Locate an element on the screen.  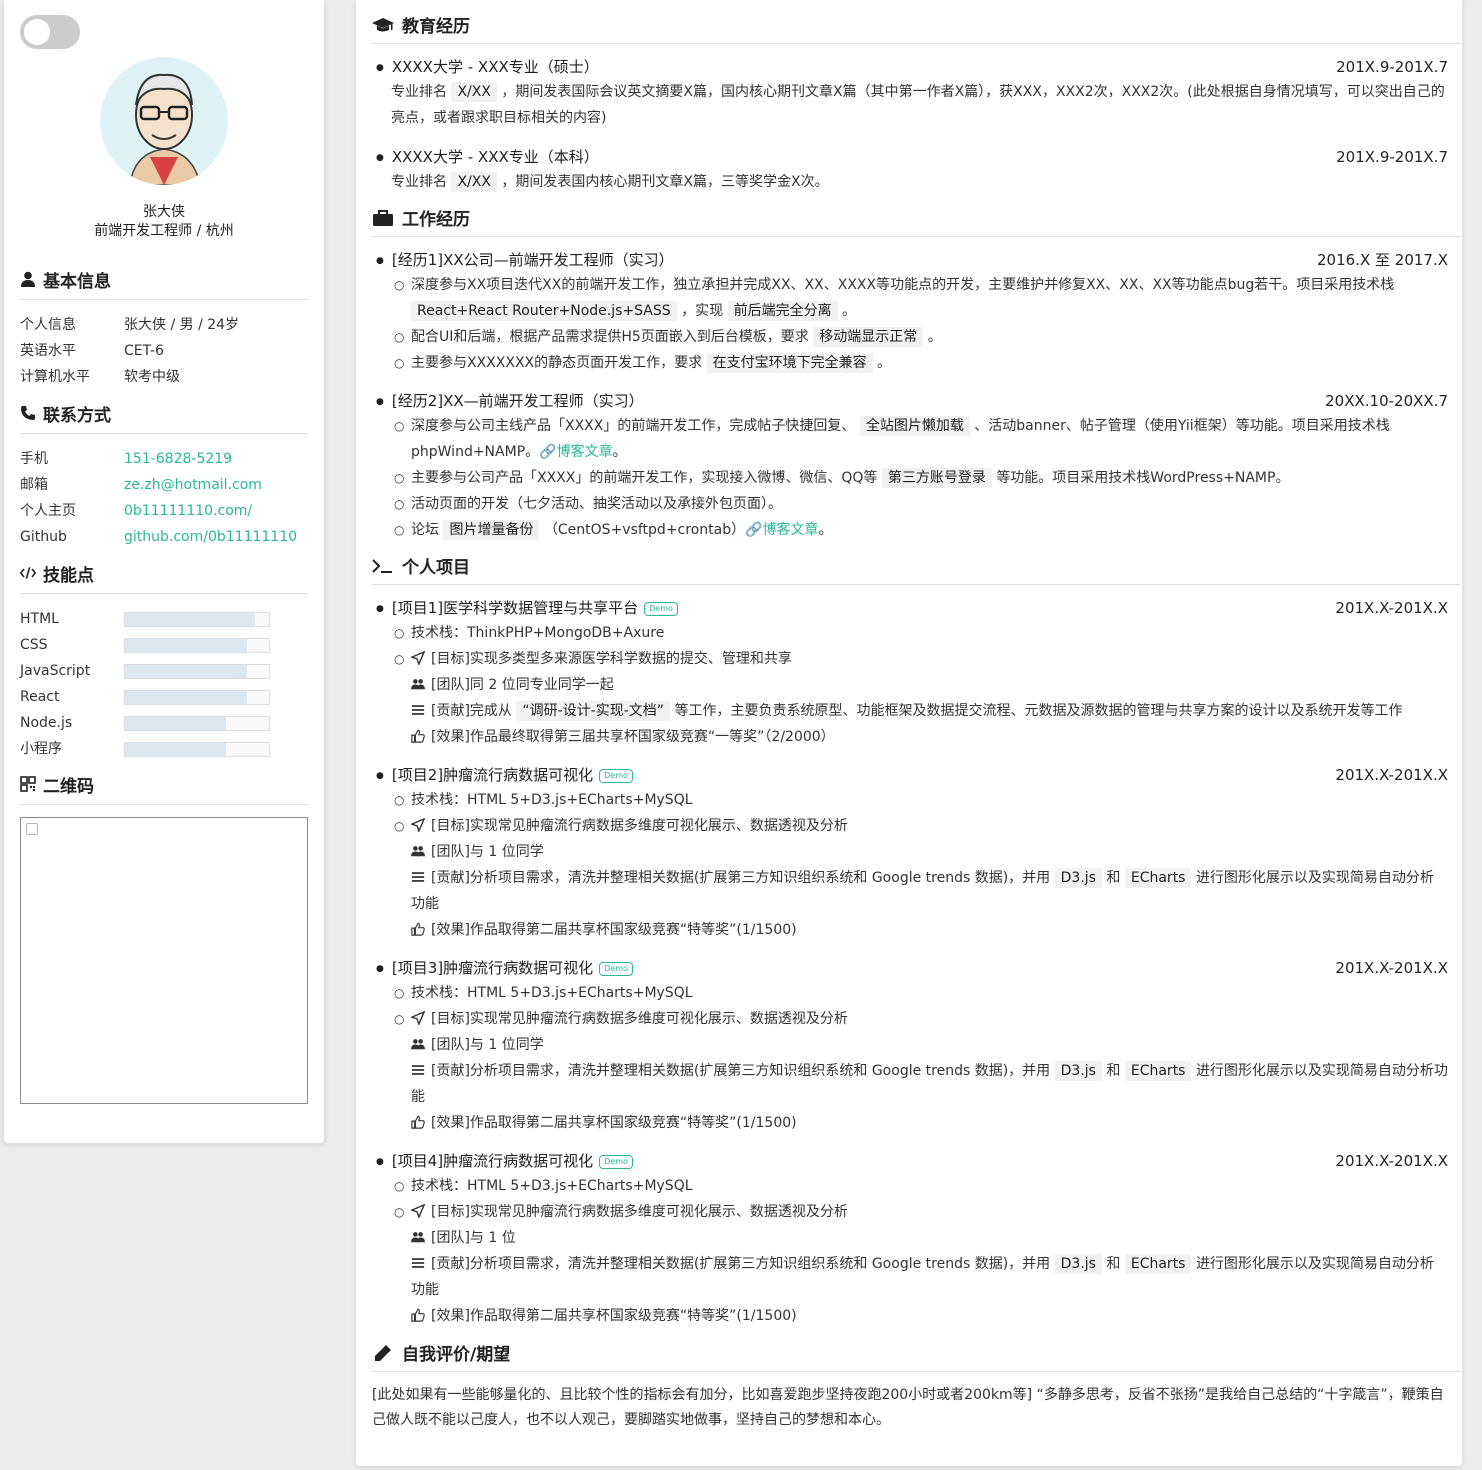
contact-key: 手机 is located at coordinates (34, 459).